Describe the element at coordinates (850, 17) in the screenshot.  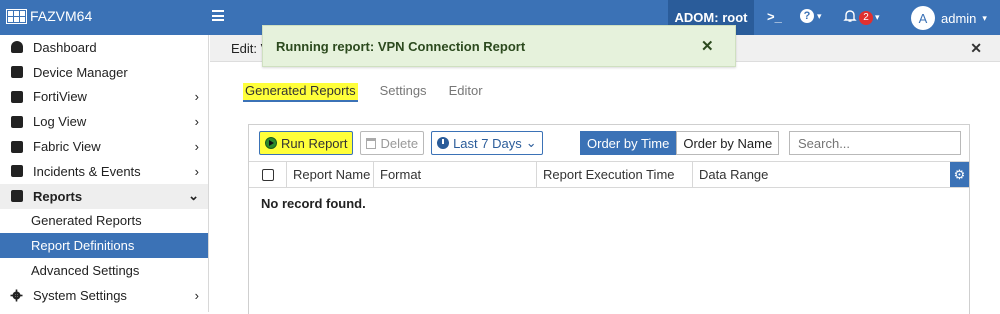
I see `bell-icon` at that location.